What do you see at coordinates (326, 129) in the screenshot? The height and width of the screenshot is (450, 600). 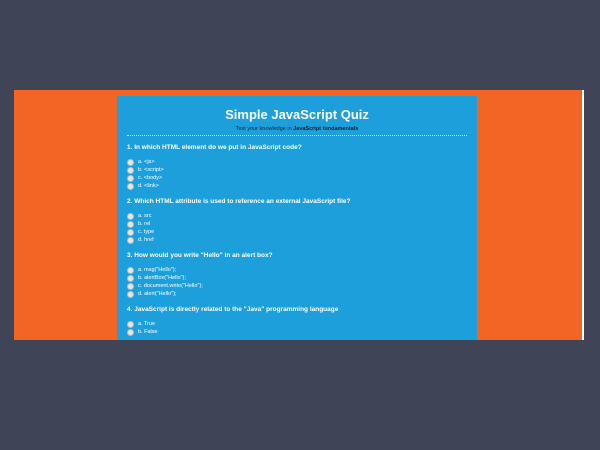 I see `subtitle-bold: JavaScript fundamentals` at bounding box center [326, 129].